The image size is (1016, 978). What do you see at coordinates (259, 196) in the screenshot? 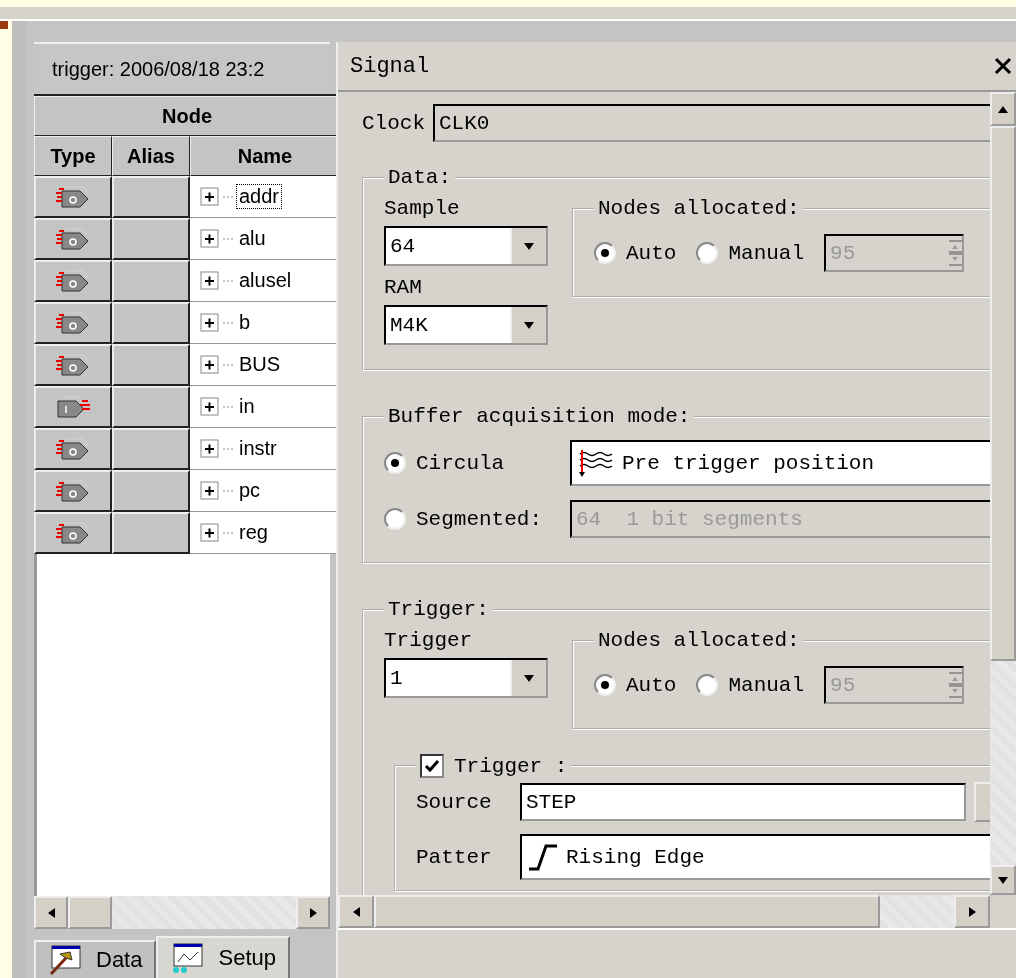
I see `node-name: addr` at bounding box center [259, 196].